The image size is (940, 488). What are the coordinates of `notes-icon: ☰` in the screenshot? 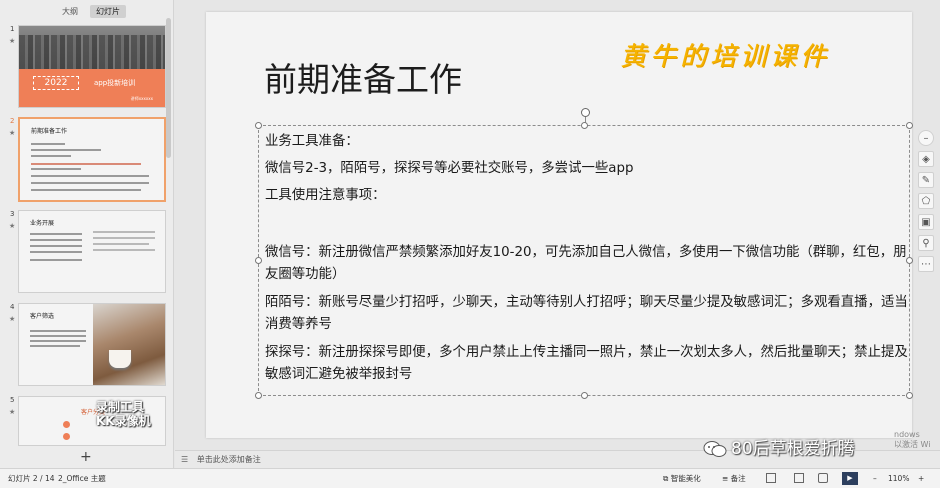 It's located at (185, 459).